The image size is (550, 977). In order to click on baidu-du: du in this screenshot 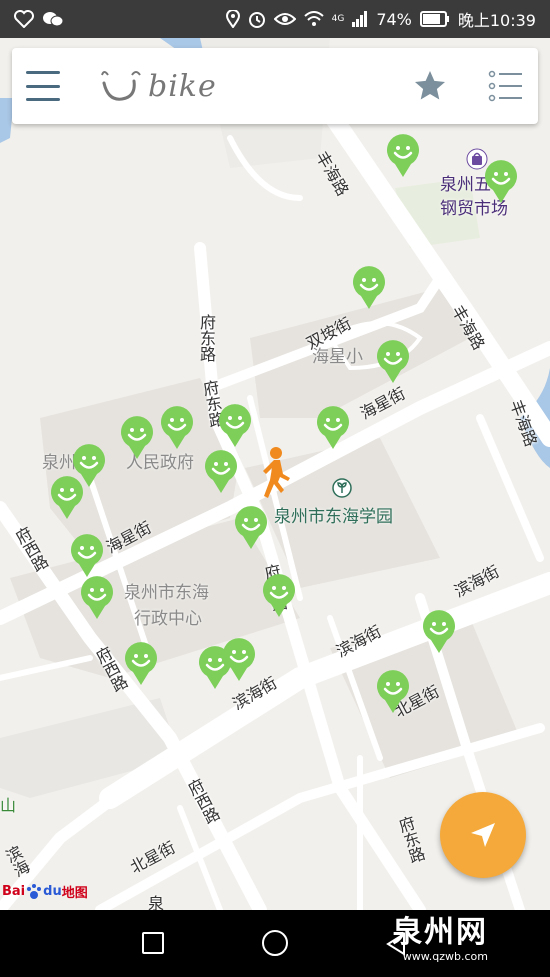, I will do `click(52, 891)`.